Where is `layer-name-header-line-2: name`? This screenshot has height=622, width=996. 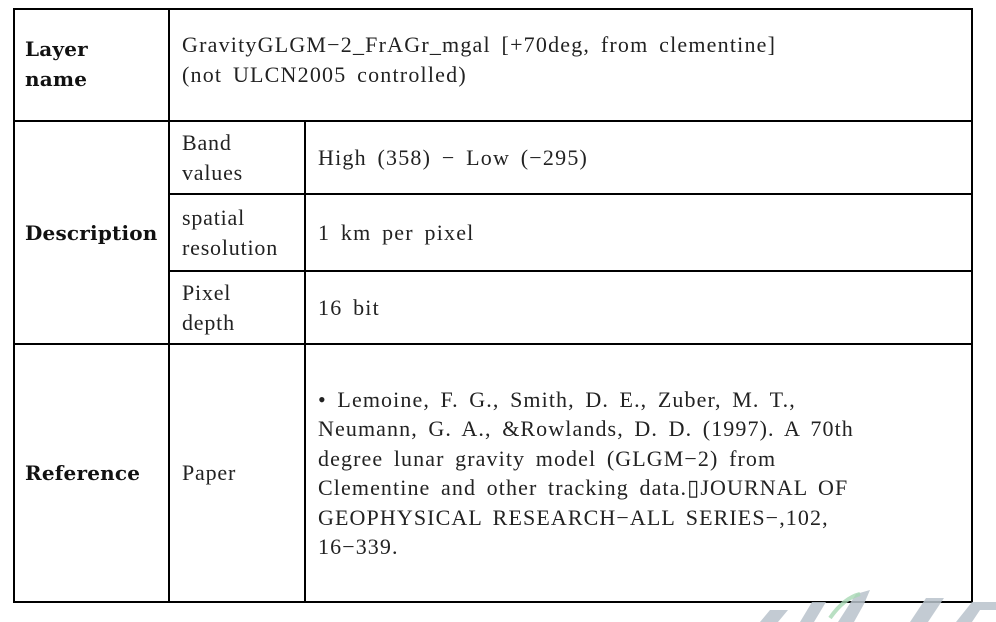
layer-name-header-line-2: name is located at coordinates (56, 79).